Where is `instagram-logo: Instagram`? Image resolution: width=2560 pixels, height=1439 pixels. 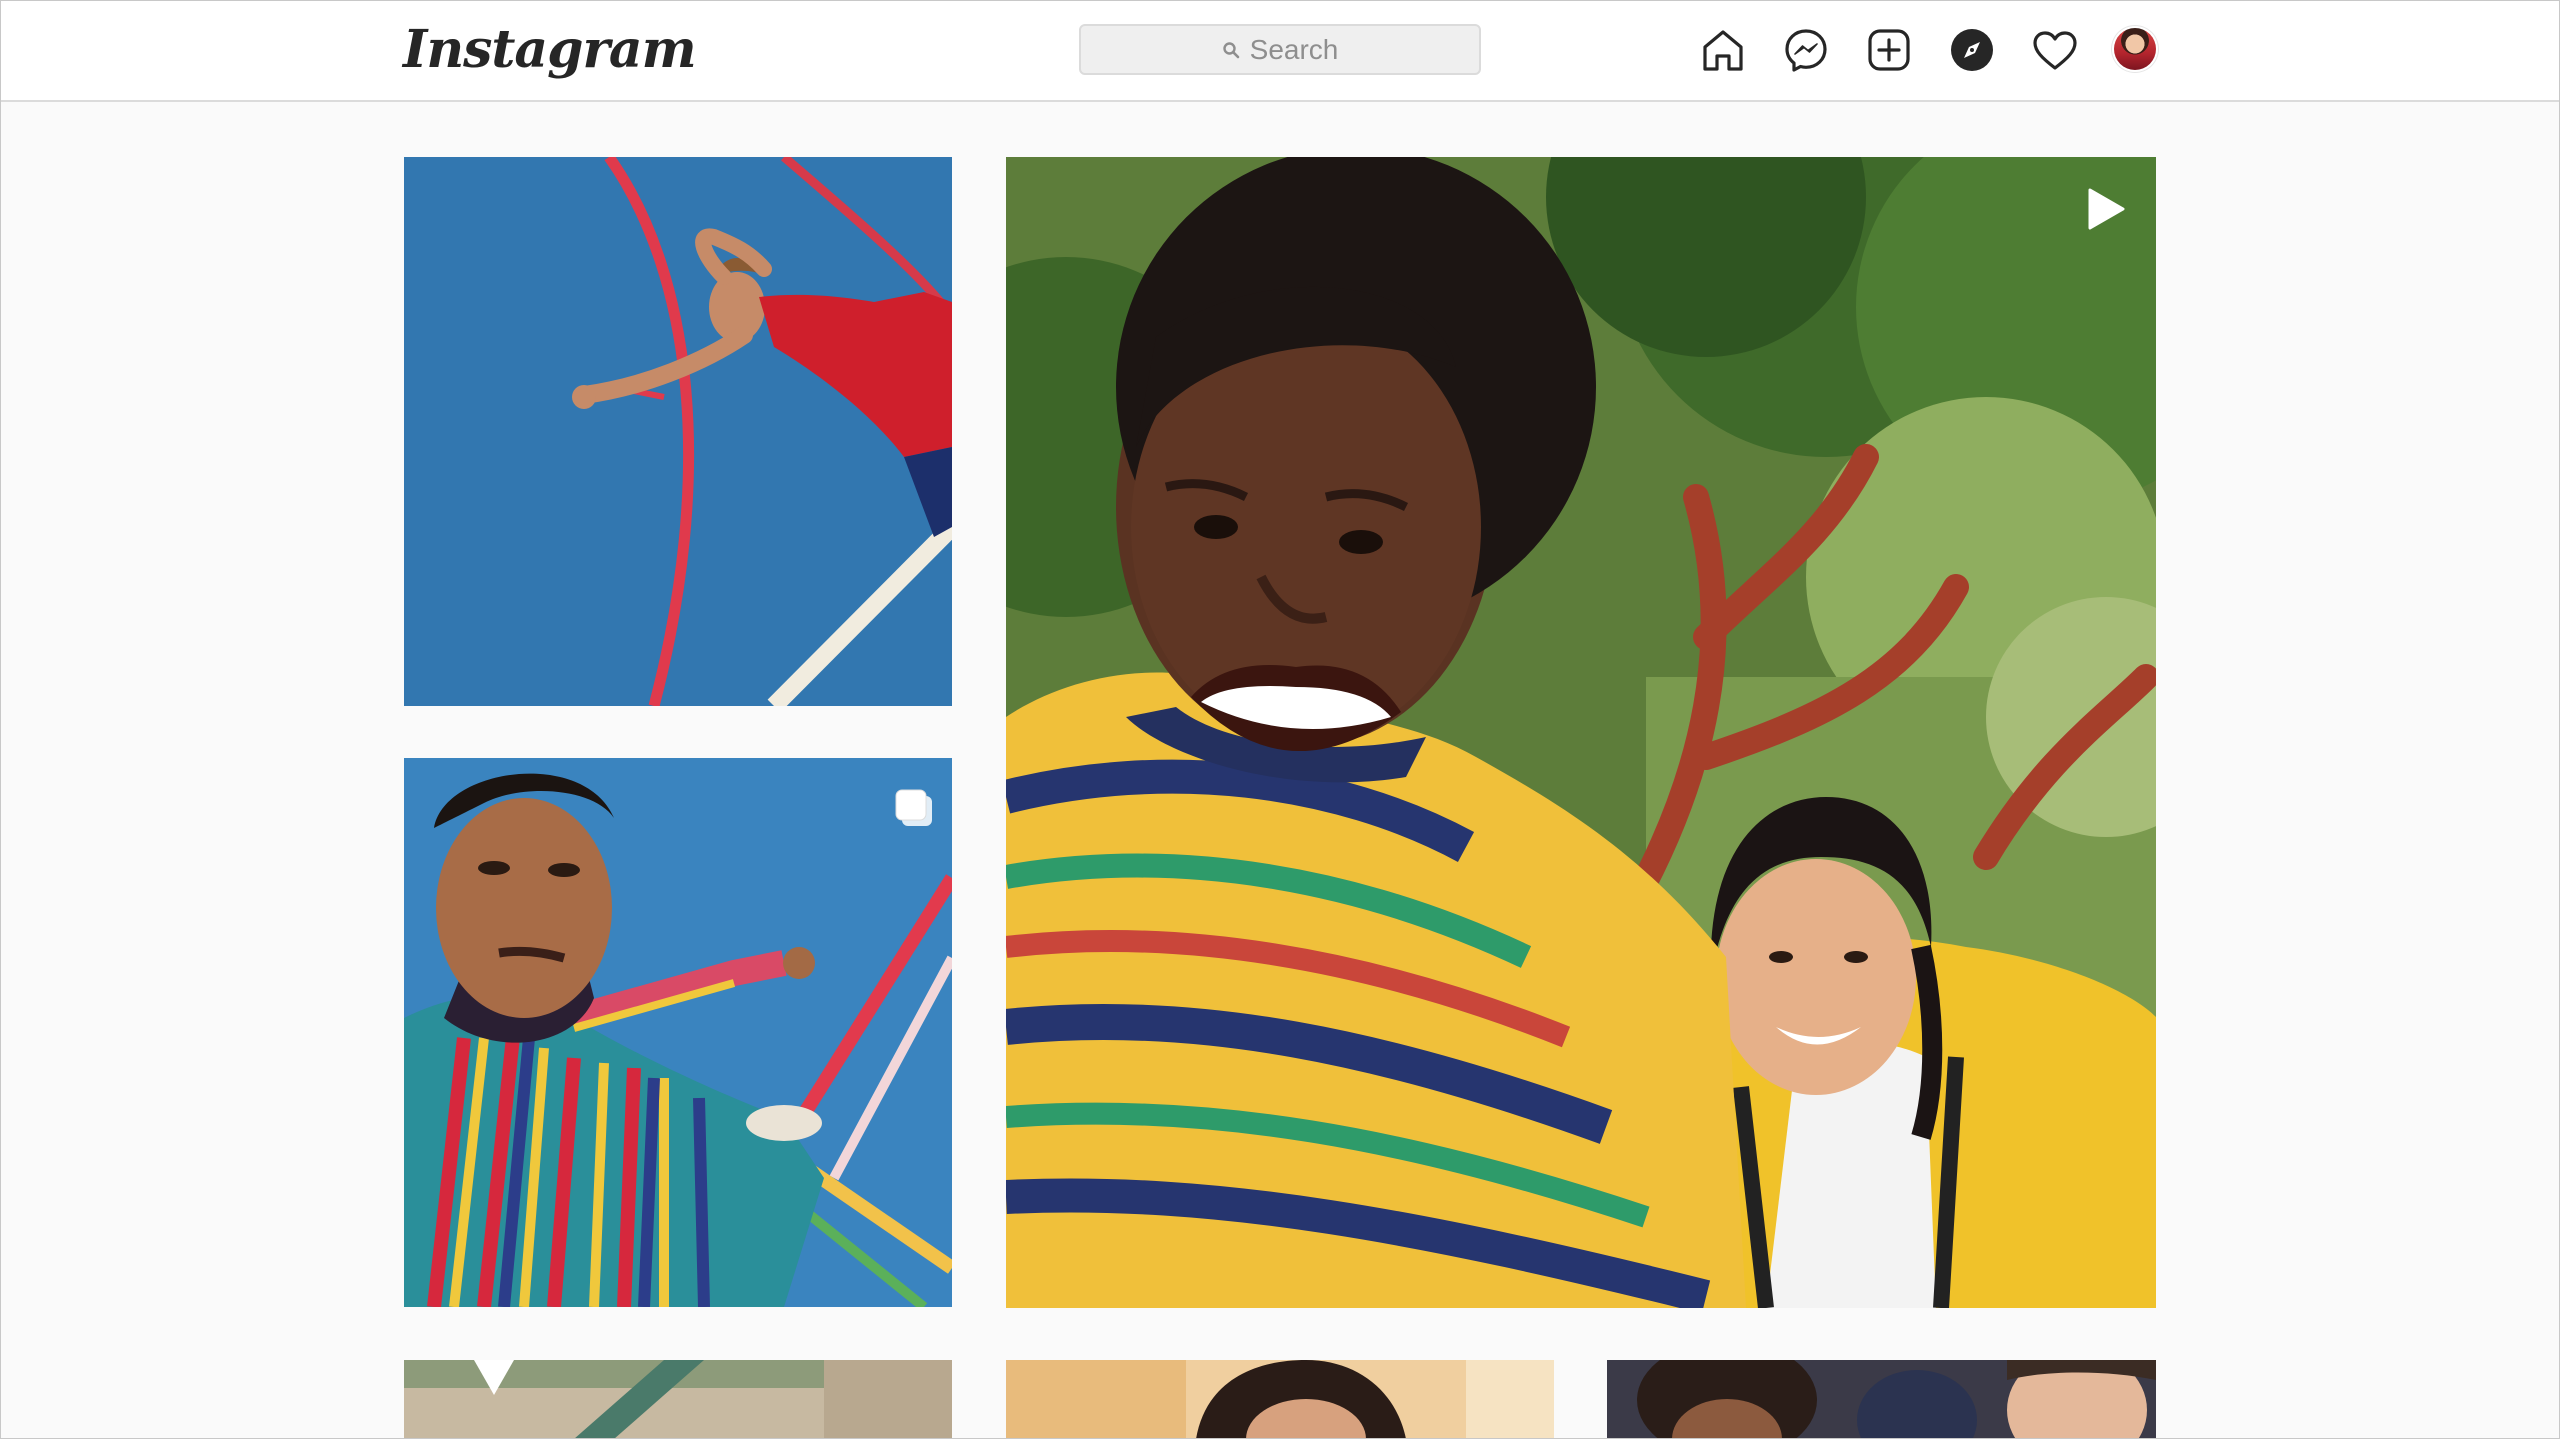
instagram-logo: Instagram is located at coordinates (550, 50).